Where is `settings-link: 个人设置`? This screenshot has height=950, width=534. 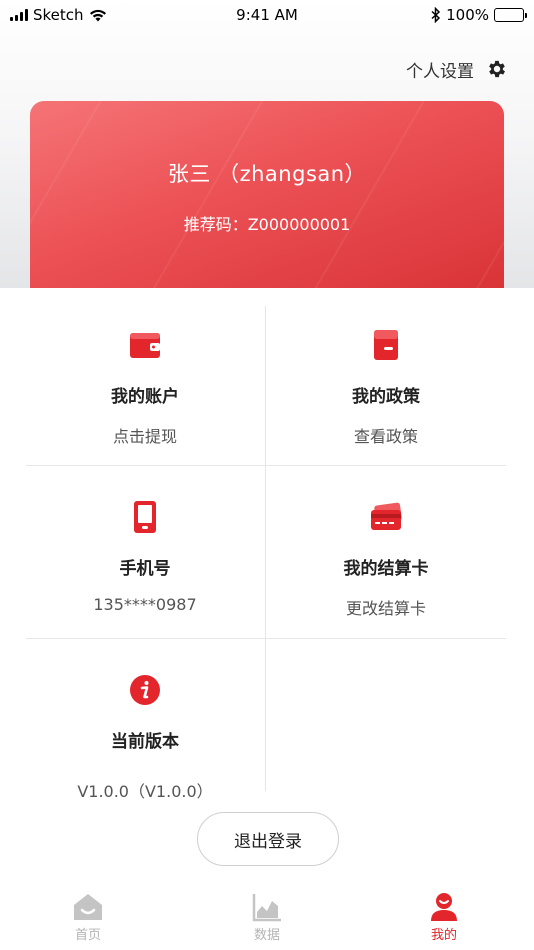 settings-link: 个人设置 is located at coordinates (457, 69).